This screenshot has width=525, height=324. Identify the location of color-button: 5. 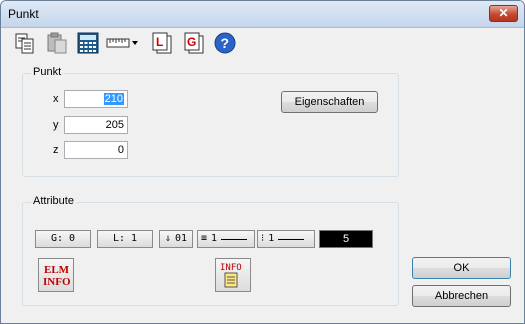
(346, 239).